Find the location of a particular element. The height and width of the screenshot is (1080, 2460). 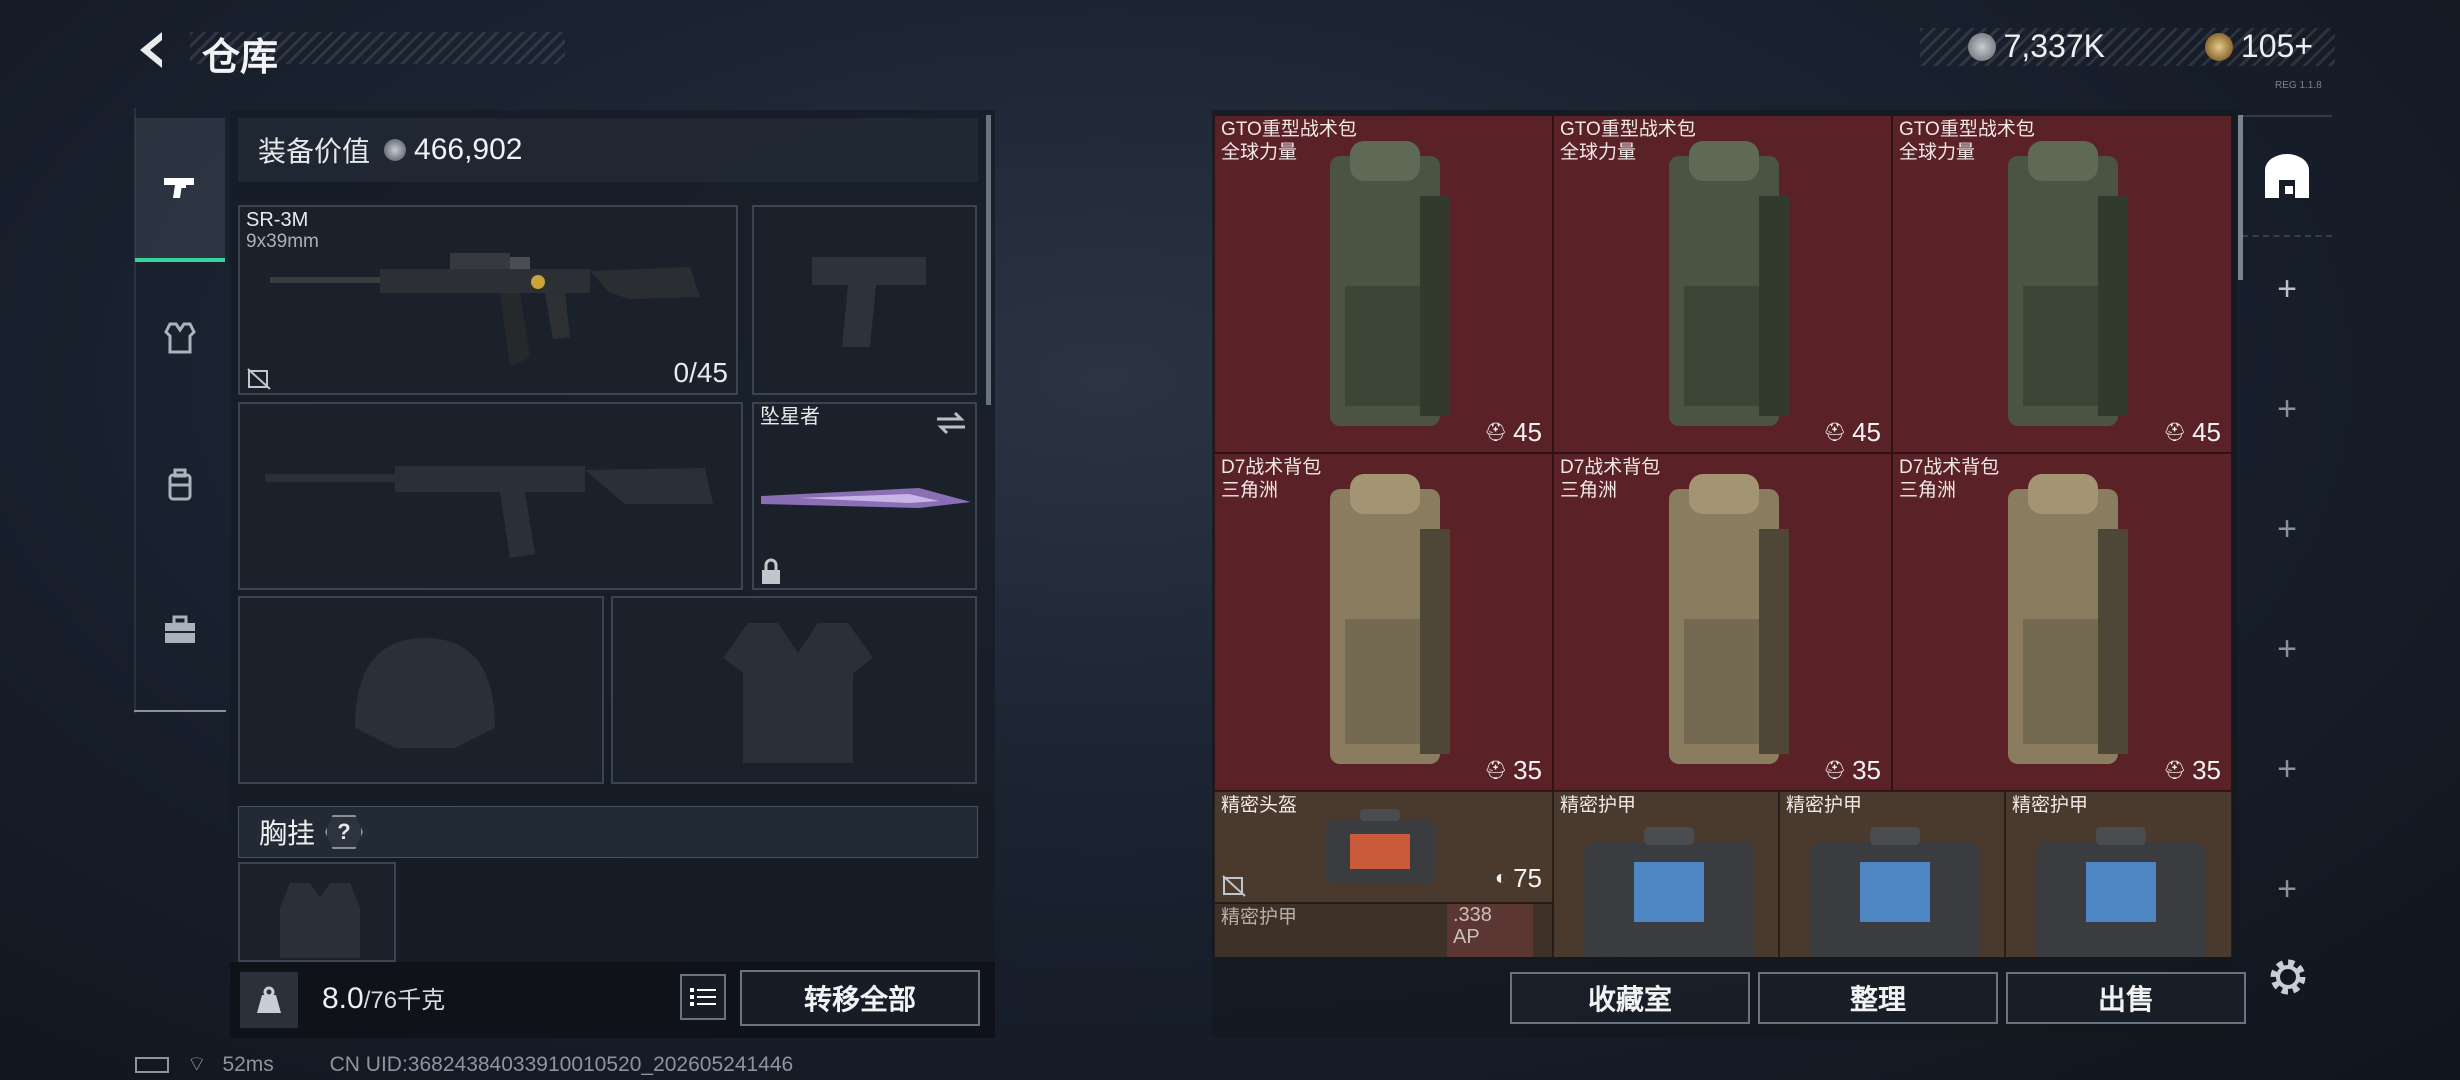

storage-item-d7-2: D7战术背包 三角洲 ⛑ 35 is located at coordinates (1722, 622).